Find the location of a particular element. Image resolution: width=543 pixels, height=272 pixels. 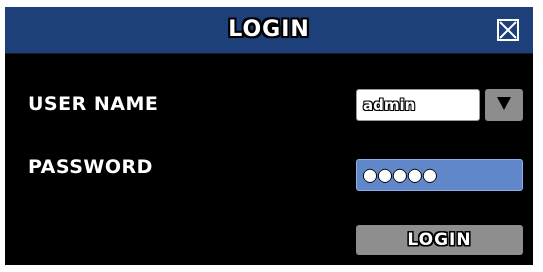

triangle-down-icon is located at coordinates (504, 105).